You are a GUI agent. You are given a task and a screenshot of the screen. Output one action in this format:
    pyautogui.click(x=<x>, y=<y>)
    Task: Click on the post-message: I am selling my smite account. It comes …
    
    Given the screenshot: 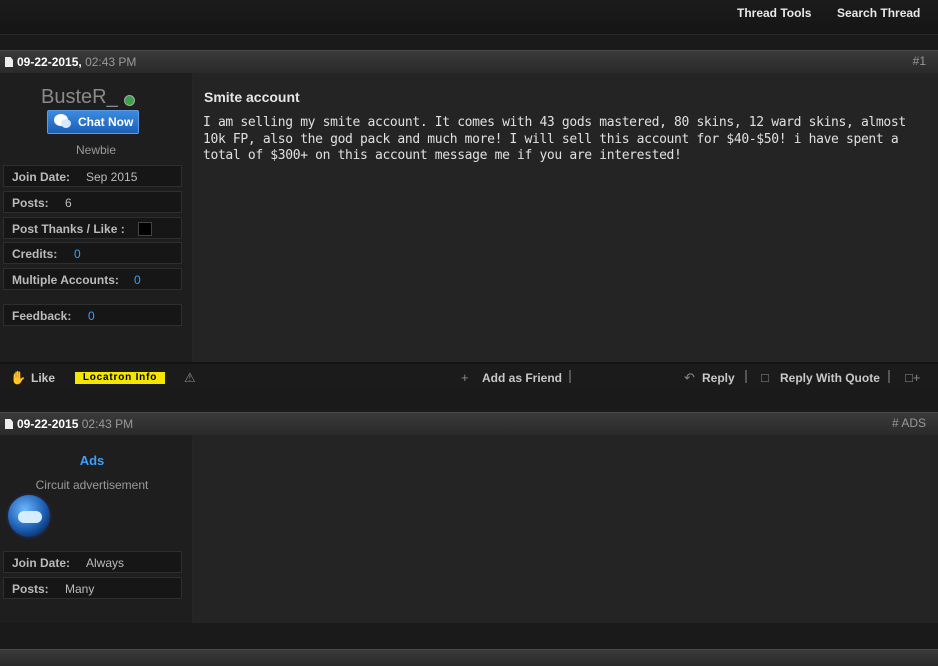 What is the action you would take?
    pyautogui.click(x=554, y=139)
    